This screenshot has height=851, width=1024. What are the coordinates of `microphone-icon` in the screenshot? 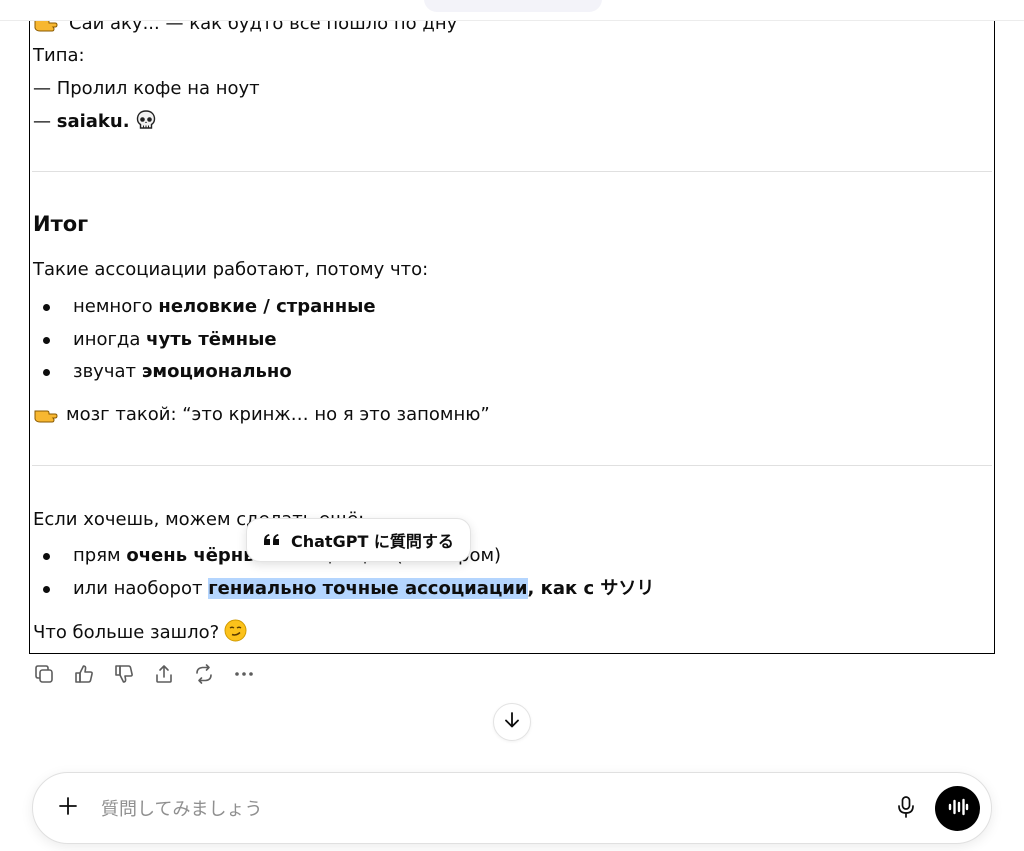 It's located at (906, 809).